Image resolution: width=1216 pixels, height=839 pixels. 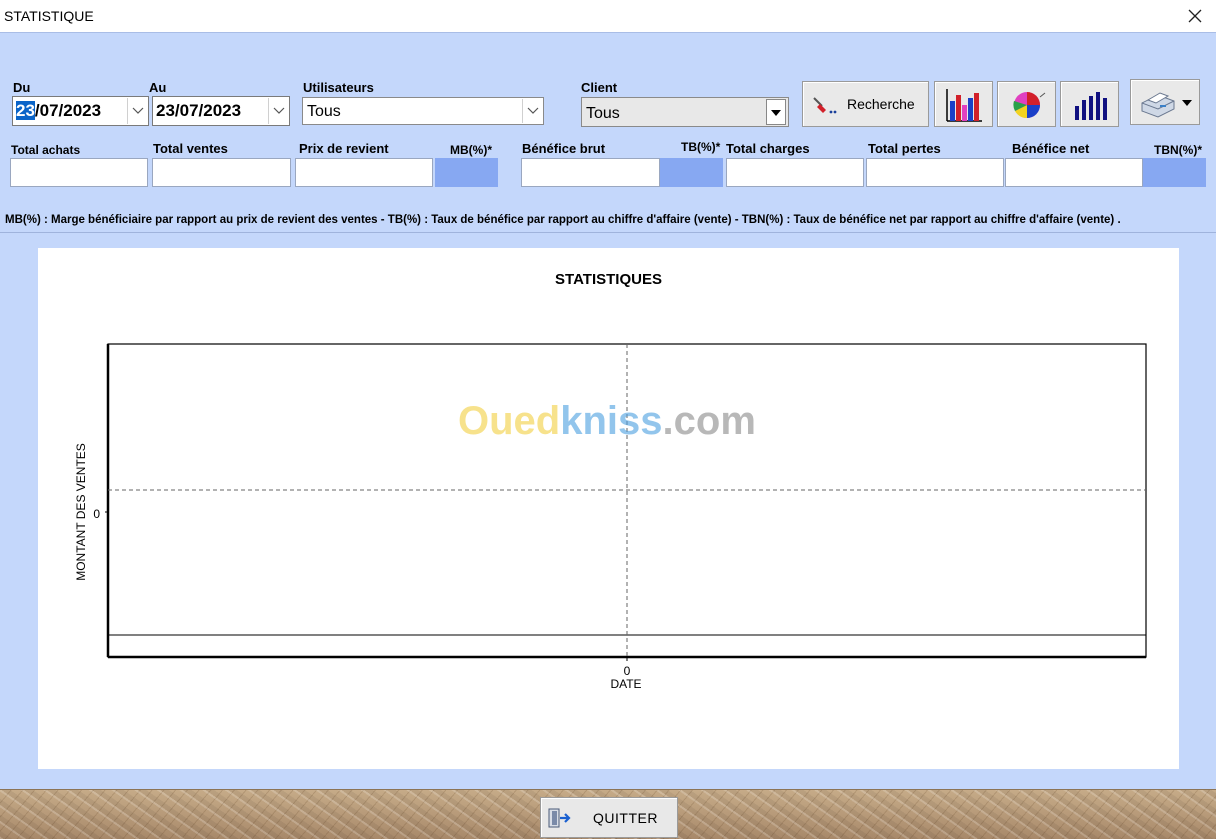 What do you see at coordinates (1051, 148) in the screenshot?
I see `benefice-net-label: Bénéfice net` at bounding box center [1051, 148].